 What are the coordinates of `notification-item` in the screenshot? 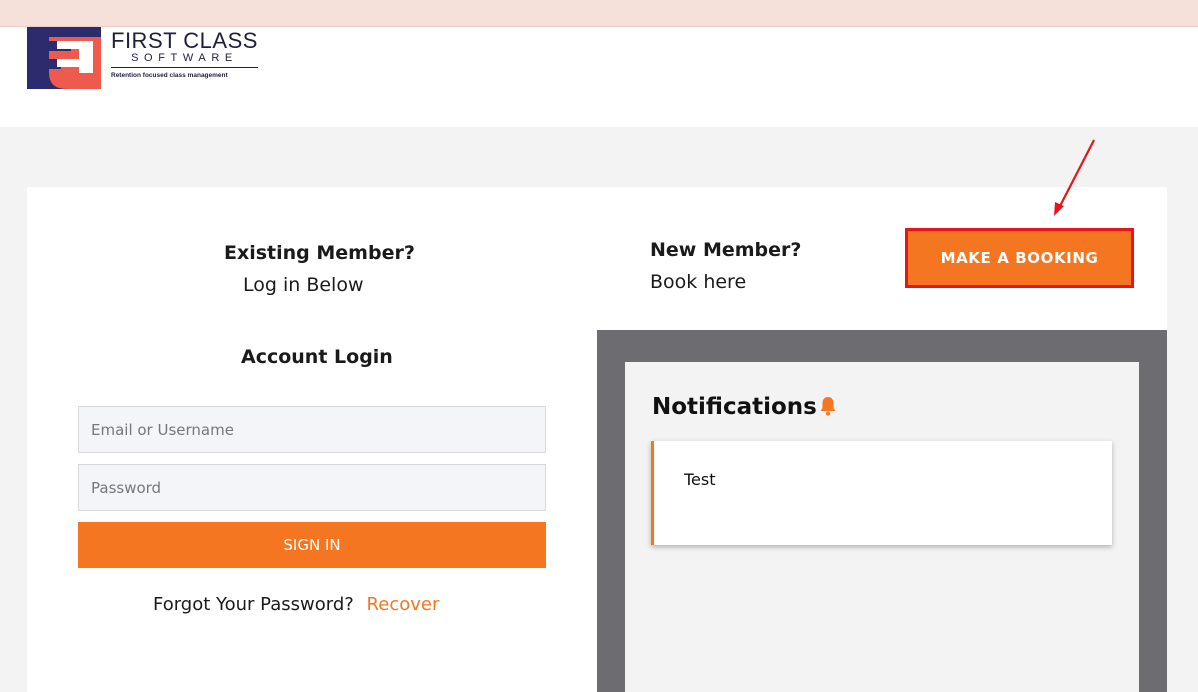 It's located at (881, 493).